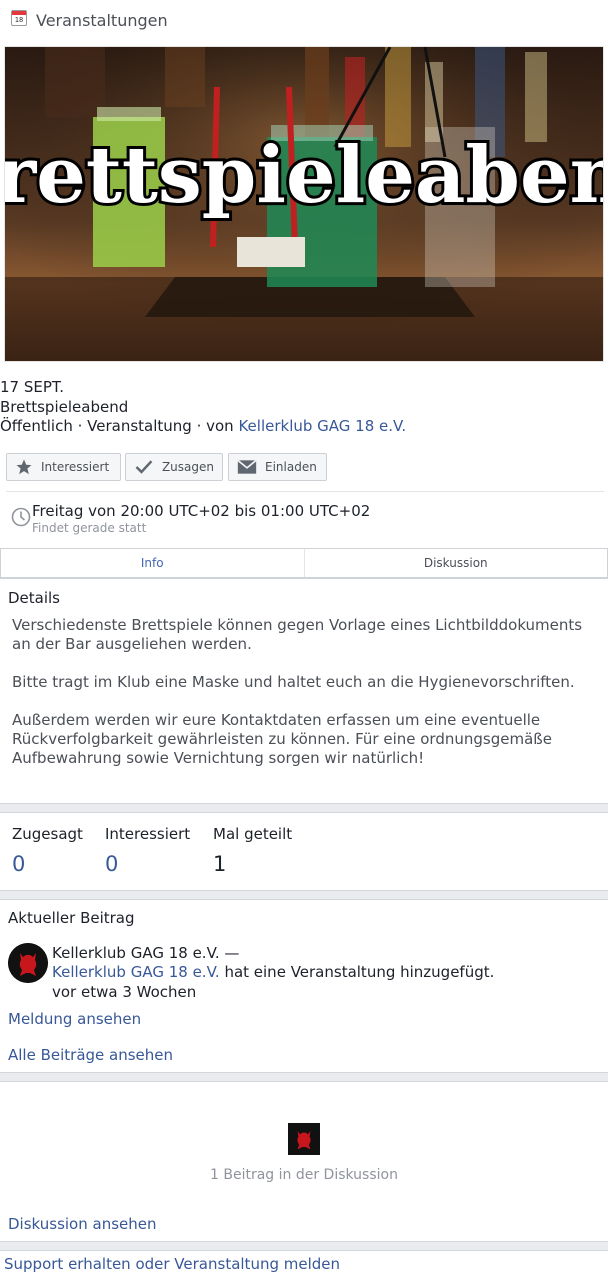 This screenshot has width=608, height=1277. Describe the element at coordinates (247, 466) in the screenshot. I see `envelope-icon` at that location.